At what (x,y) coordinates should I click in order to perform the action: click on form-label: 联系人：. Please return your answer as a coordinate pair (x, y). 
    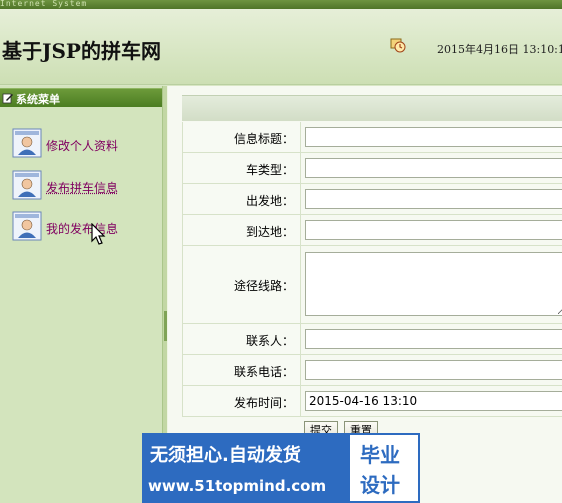
    Looking at the image, I should click on (242, 339).